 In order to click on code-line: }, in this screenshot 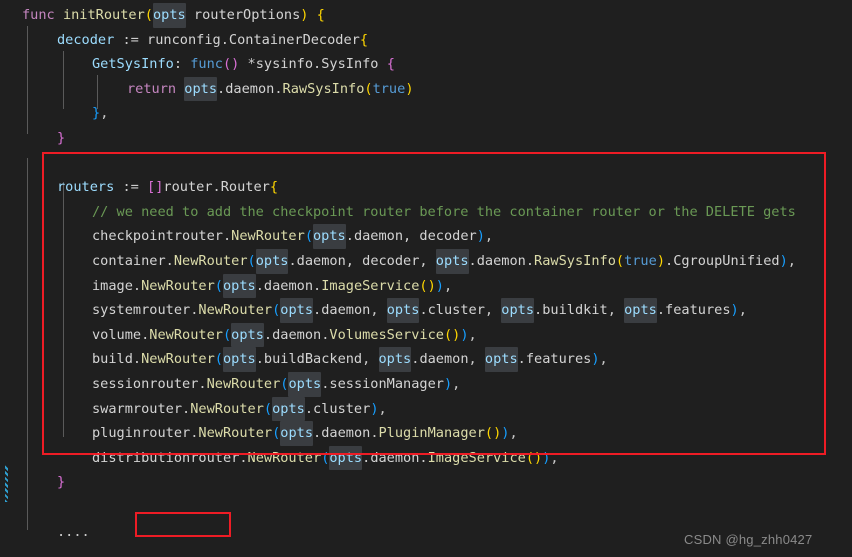, I will do `click(426, 113)`.